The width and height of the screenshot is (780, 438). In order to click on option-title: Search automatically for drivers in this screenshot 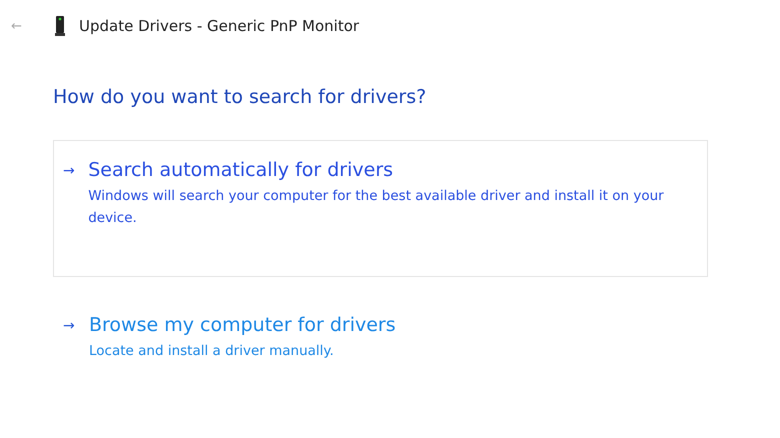, I will do `click(241, 170)`.